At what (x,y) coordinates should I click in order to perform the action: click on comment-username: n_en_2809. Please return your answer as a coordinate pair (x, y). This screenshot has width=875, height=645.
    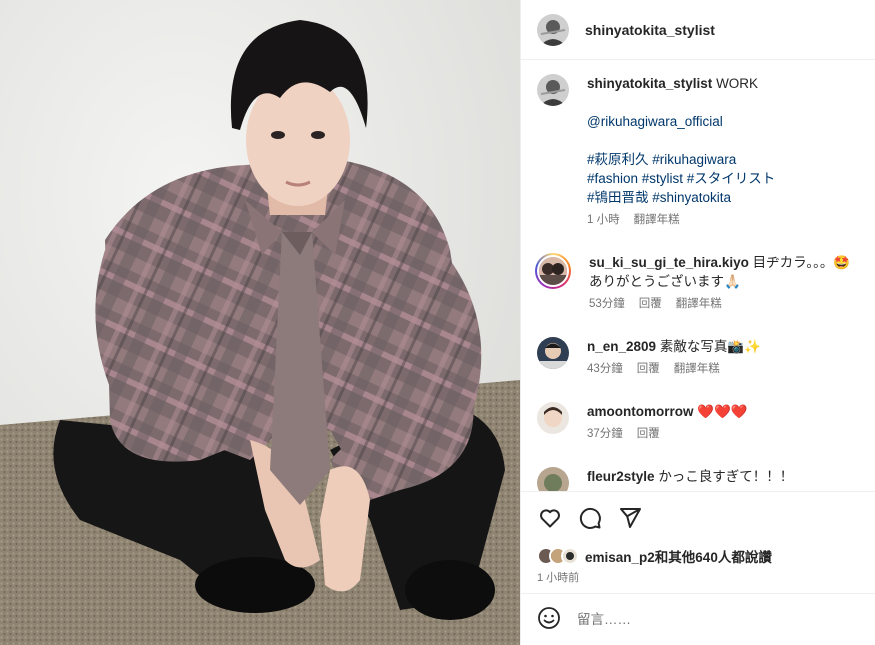
    Looking at the image, I should click on (621, 346).